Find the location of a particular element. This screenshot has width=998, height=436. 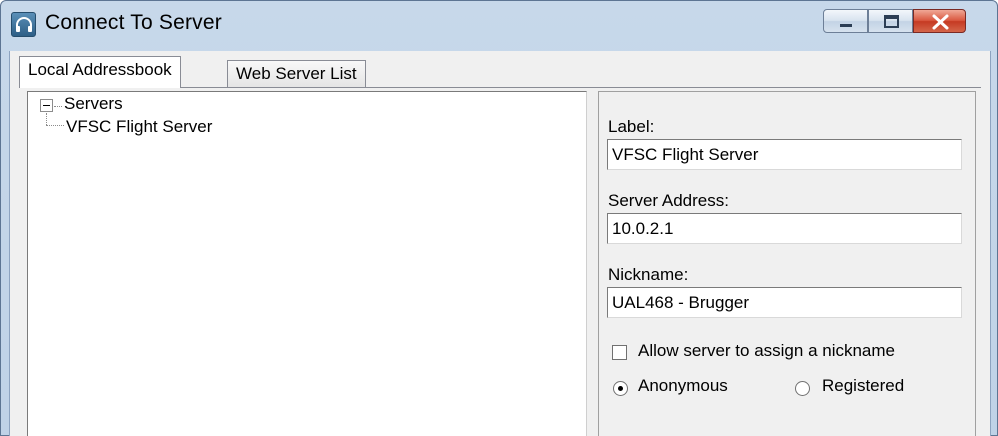

anonymous-radio is located at coordinates (620, 388).